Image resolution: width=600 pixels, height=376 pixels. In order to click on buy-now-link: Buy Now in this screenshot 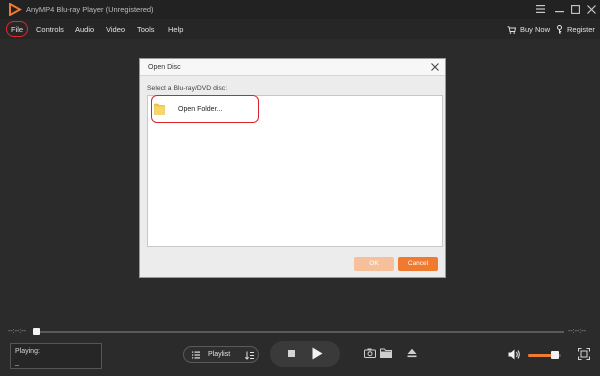, I will do `click(528, 29)`.